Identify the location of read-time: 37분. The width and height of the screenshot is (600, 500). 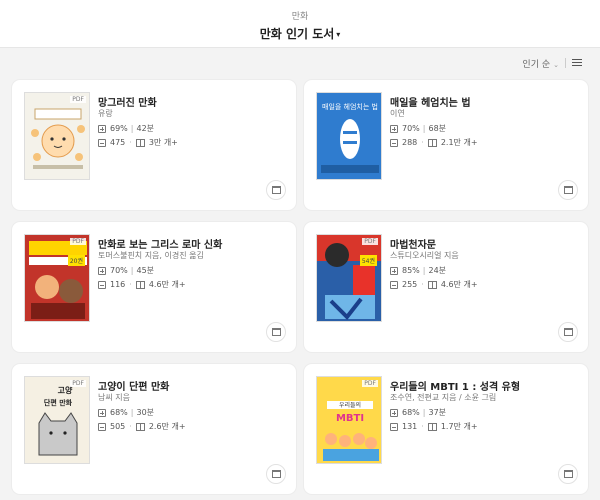
(437, 412).